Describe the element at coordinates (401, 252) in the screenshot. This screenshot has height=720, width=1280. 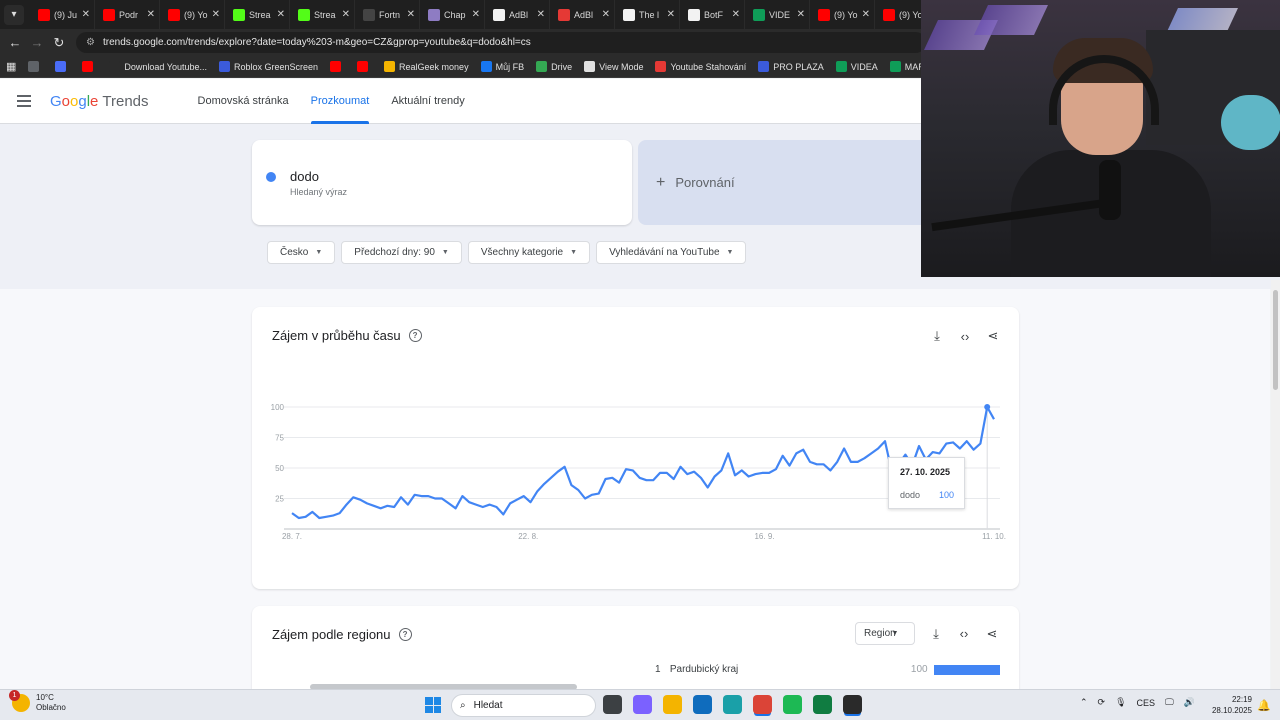
I see `filter-dropdown: Předchozí dny: 90 ▼` at that location.